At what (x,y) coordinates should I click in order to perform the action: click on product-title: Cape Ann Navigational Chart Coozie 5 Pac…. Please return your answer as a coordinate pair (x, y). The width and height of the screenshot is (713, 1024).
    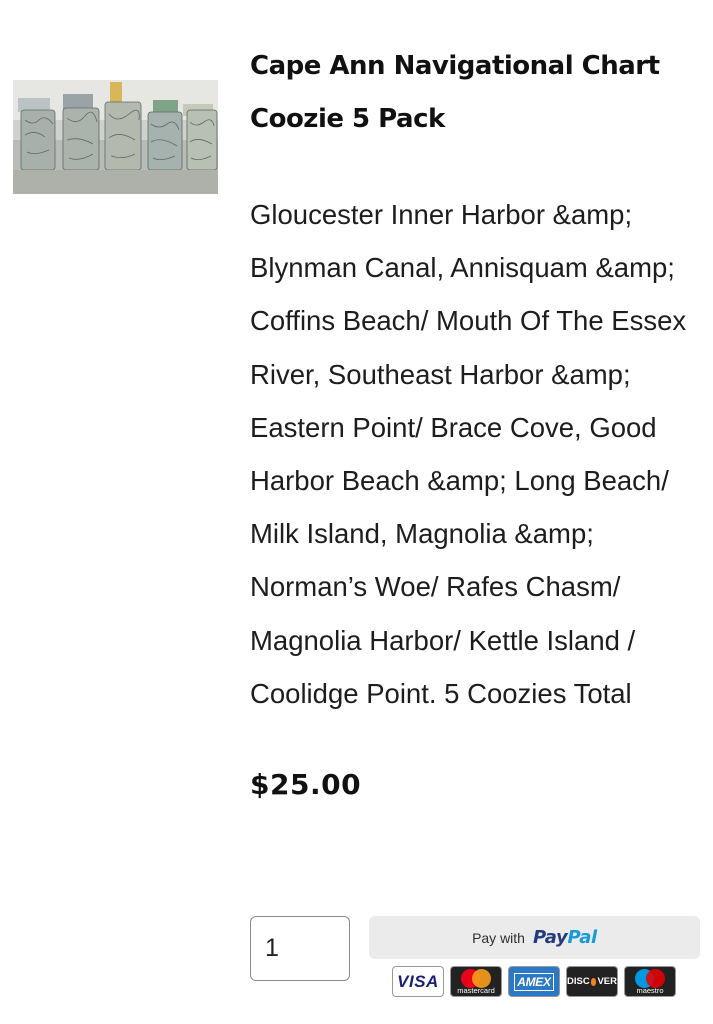
    Looking at the image, I should click on (455, 92).